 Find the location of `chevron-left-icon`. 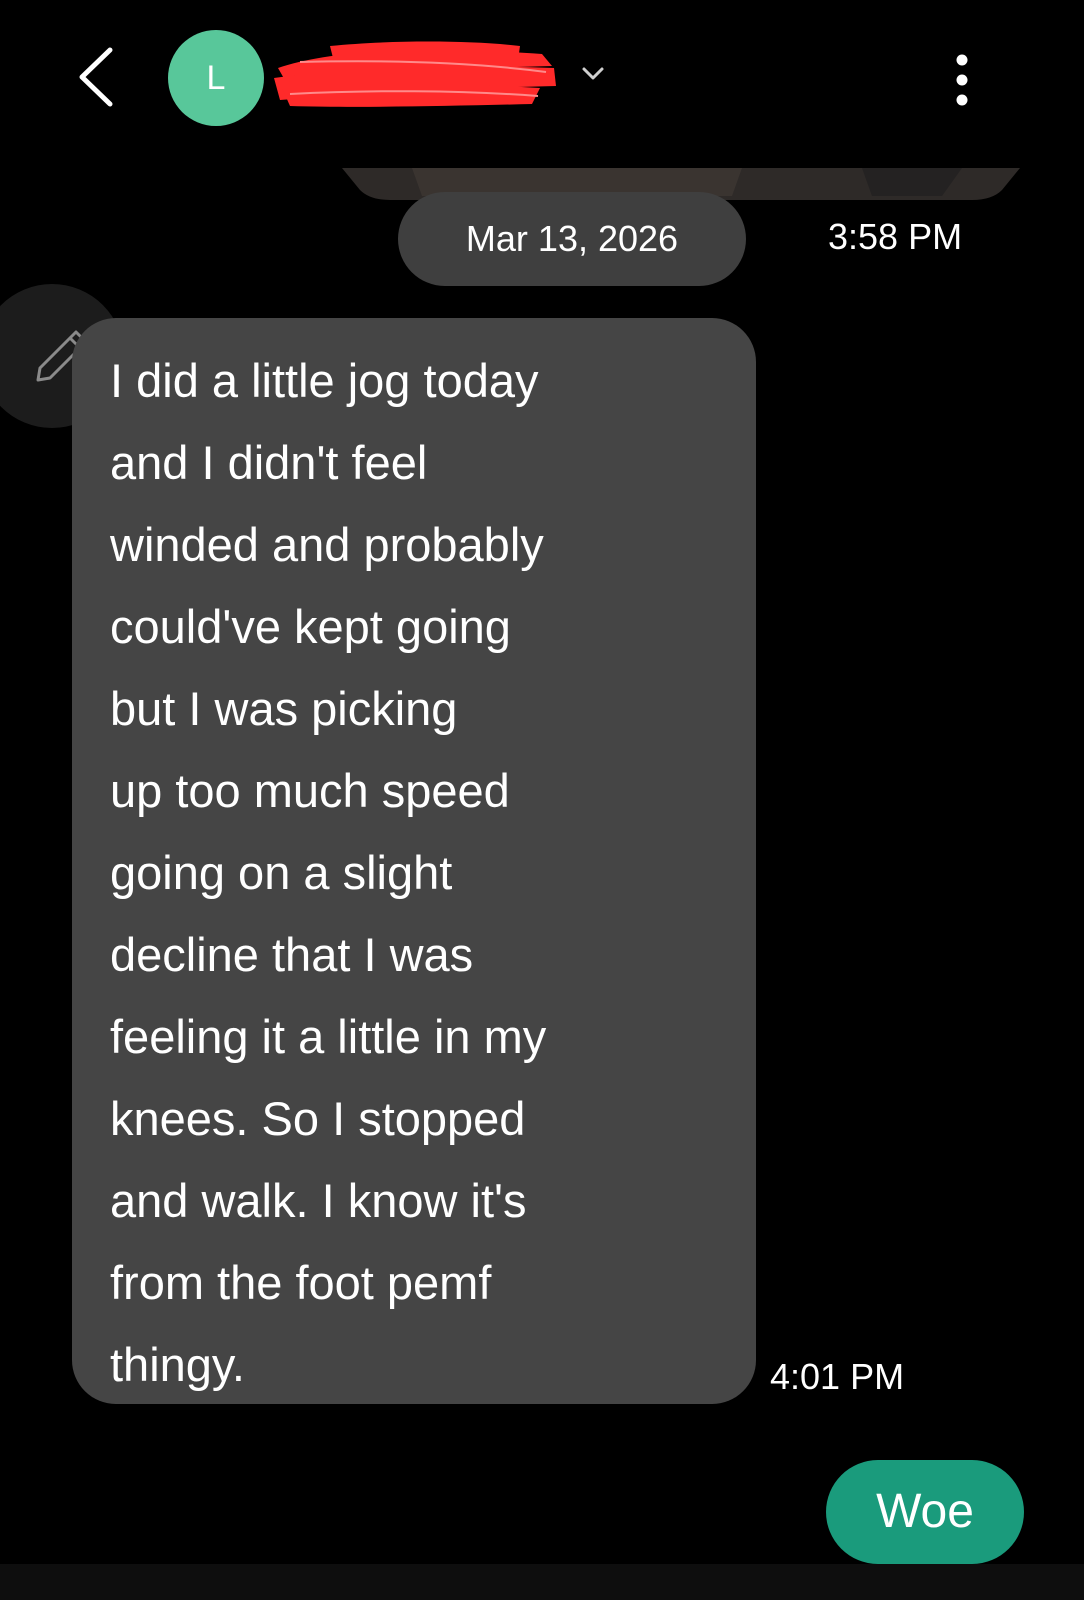

chevron-left-icon is located at coordinates (96, 77).